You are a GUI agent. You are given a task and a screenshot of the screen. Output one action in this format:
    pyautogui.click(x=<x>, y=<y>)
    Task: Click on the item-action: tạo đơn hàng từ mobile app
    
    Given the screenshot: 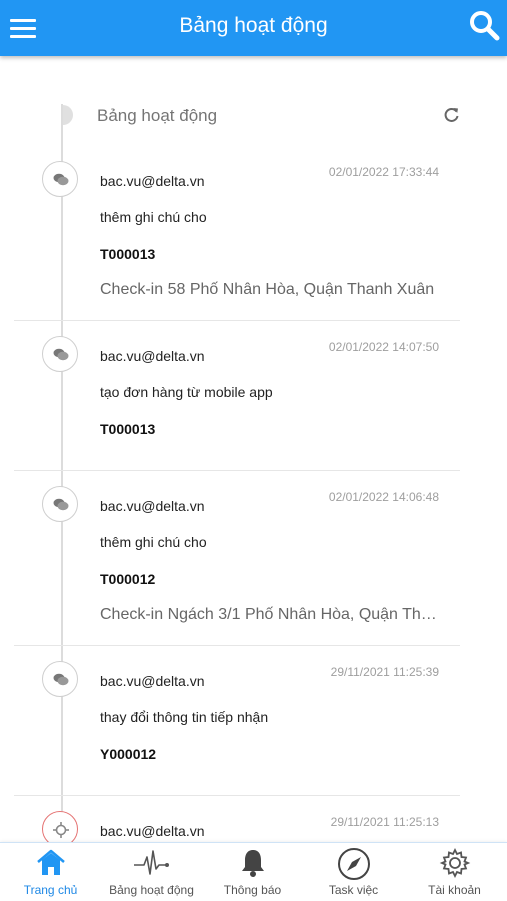 What is the action you would take?
    pyautogui.click(x=186, y=392)
    